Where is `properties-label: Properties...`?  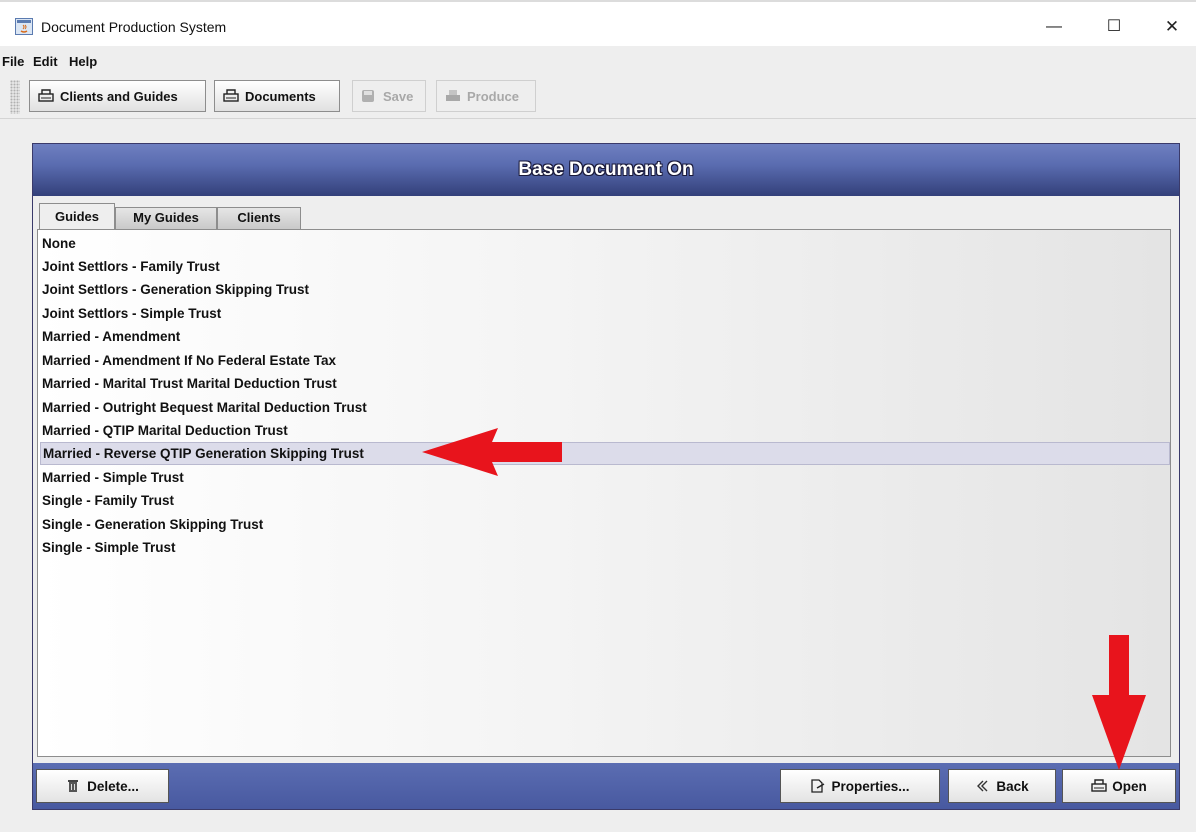
properties-label: Properties... is located at coordinates (870, 786).